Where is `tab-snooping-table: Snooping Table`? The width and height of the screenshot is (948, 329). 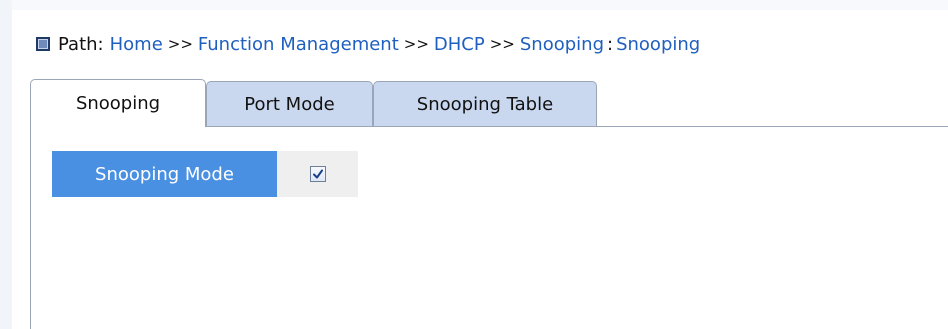 tab-snooping-table: Snooping Table is located at coordinates (485, 103).